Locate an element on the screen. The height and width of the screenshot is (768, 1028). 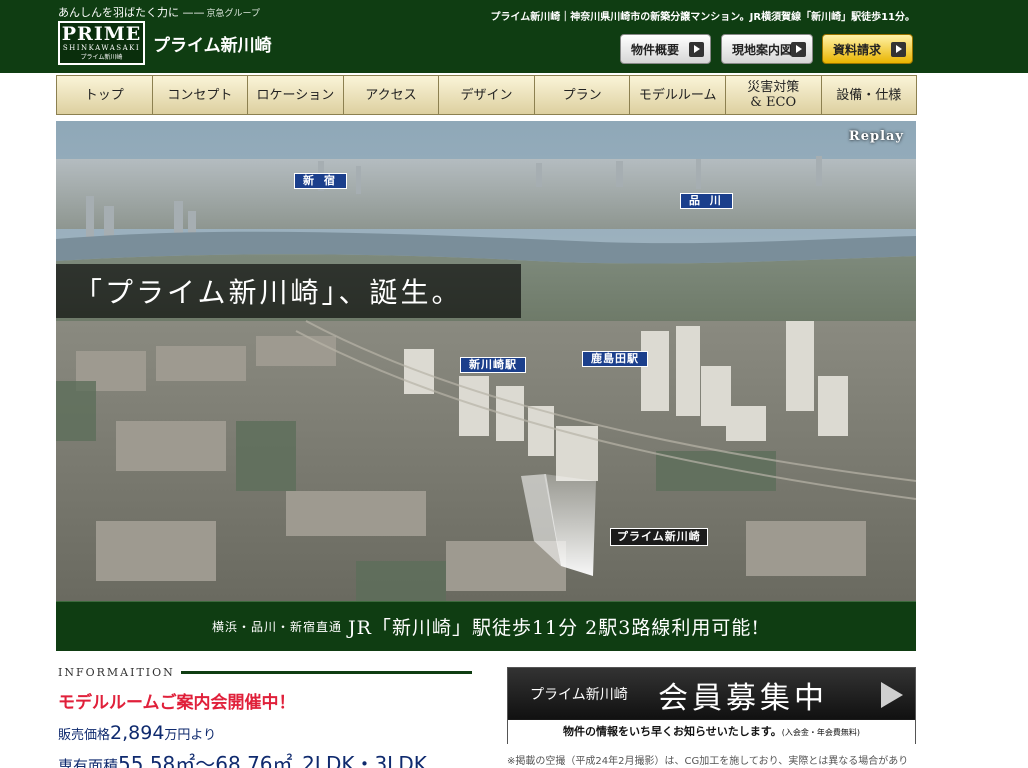
logo-main-text: PRIME is located at coordinates (101, 34).